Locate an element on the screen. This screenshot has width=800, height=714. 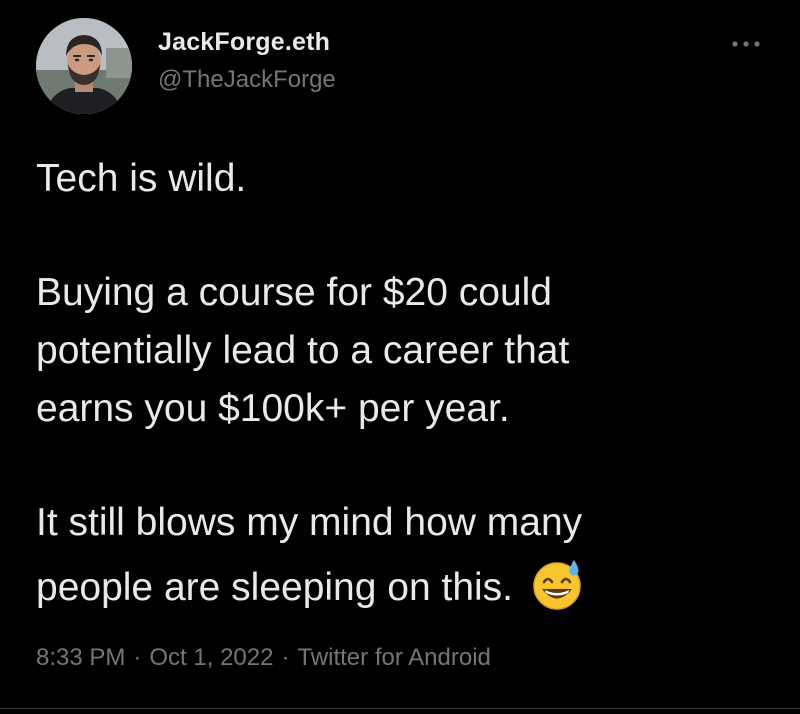
profile-photo-icon is located at coordinates (84, 66).